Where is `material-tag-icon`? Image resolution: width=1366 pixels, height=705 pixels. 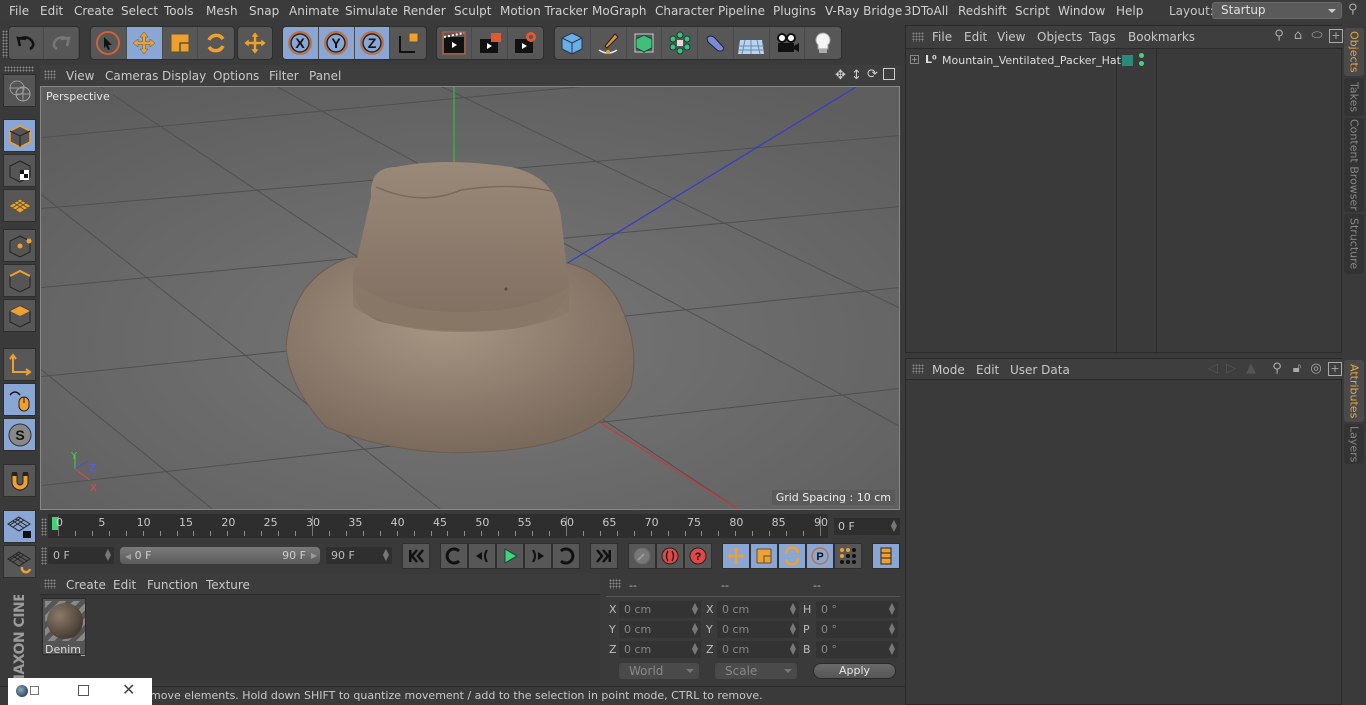 material-tag-icon is located at coordinates (1127, 60).